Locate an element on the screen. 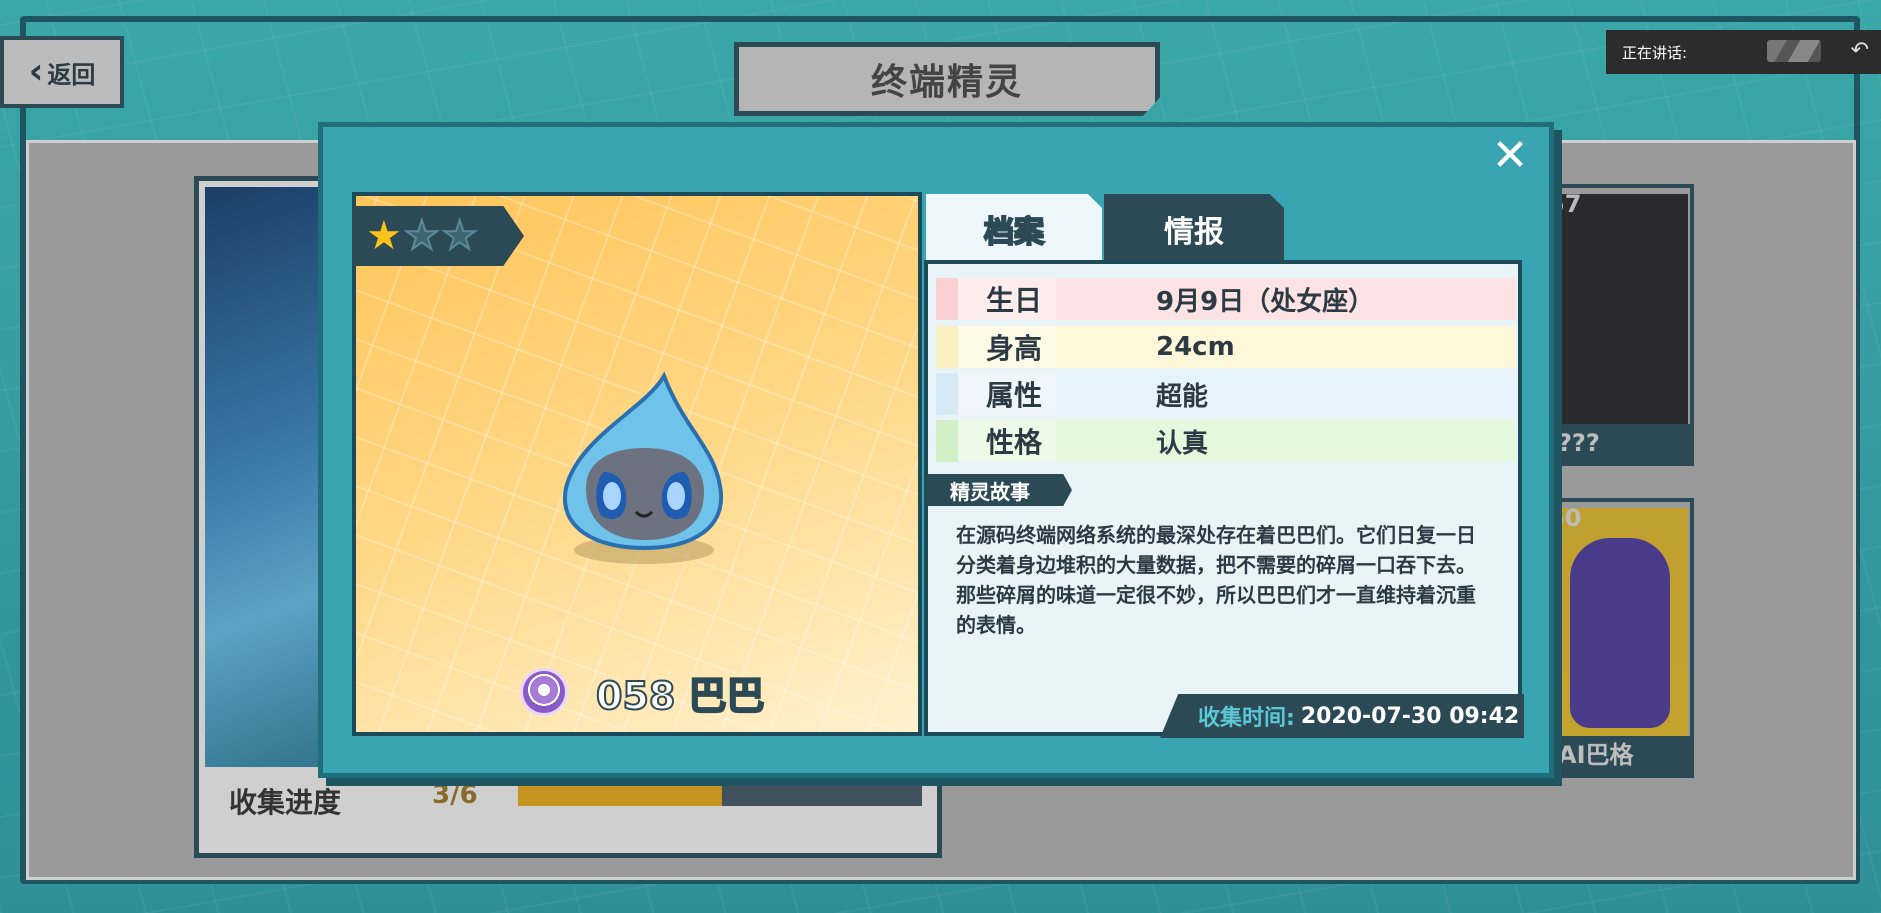  page-title: 终端精灵 is located at coordinates (947, 79).